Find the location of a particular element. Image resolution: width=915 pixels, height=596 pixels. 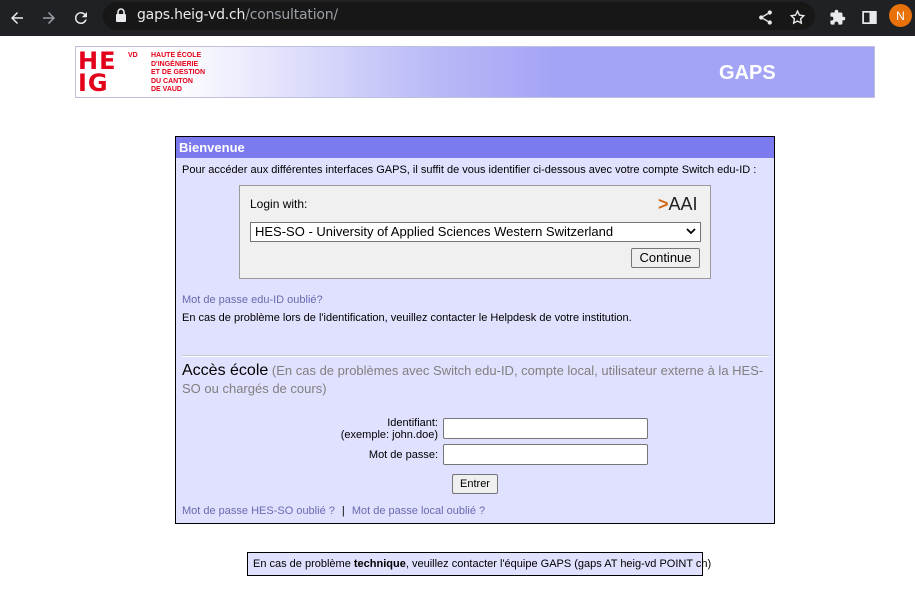

password-label: Mot de passe: is located at coordinates (403, 455).